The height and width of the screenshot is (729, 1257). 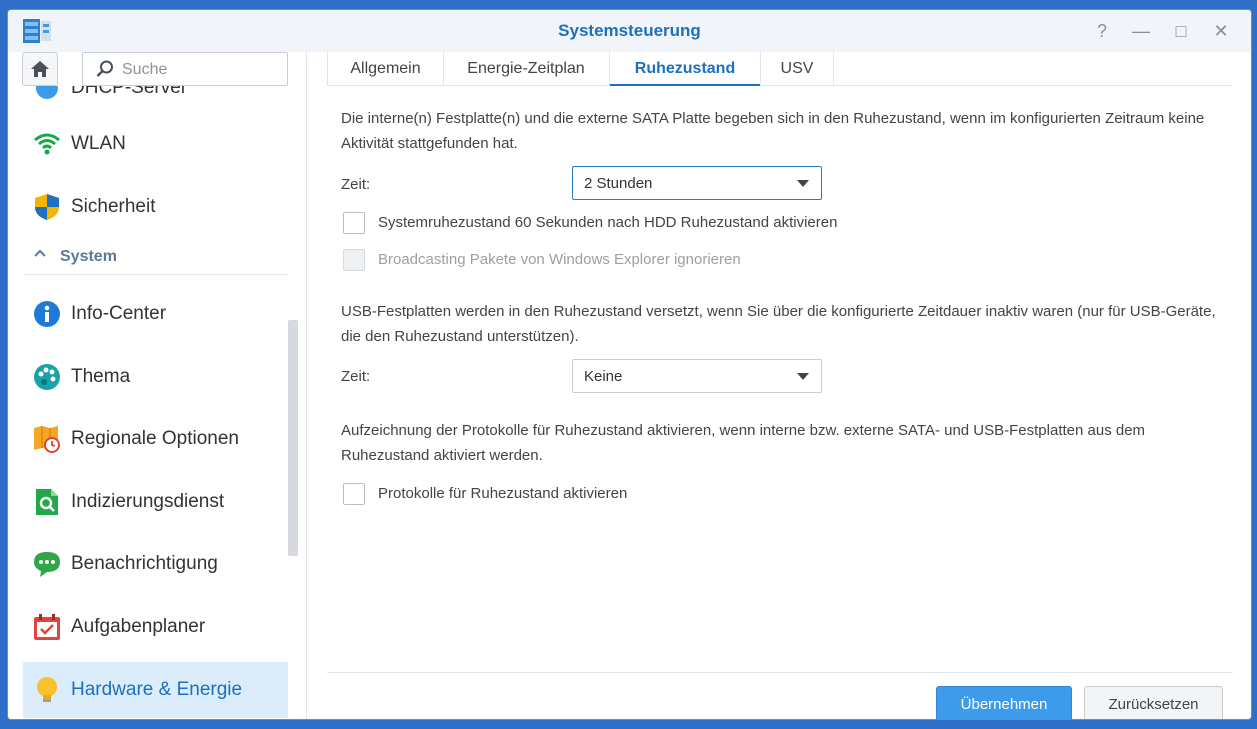 What do you see at coordinates (155, 144) in the screenshot?
I see `sidebar-item-wlan: WLAN` at bounding box center [155, 144].